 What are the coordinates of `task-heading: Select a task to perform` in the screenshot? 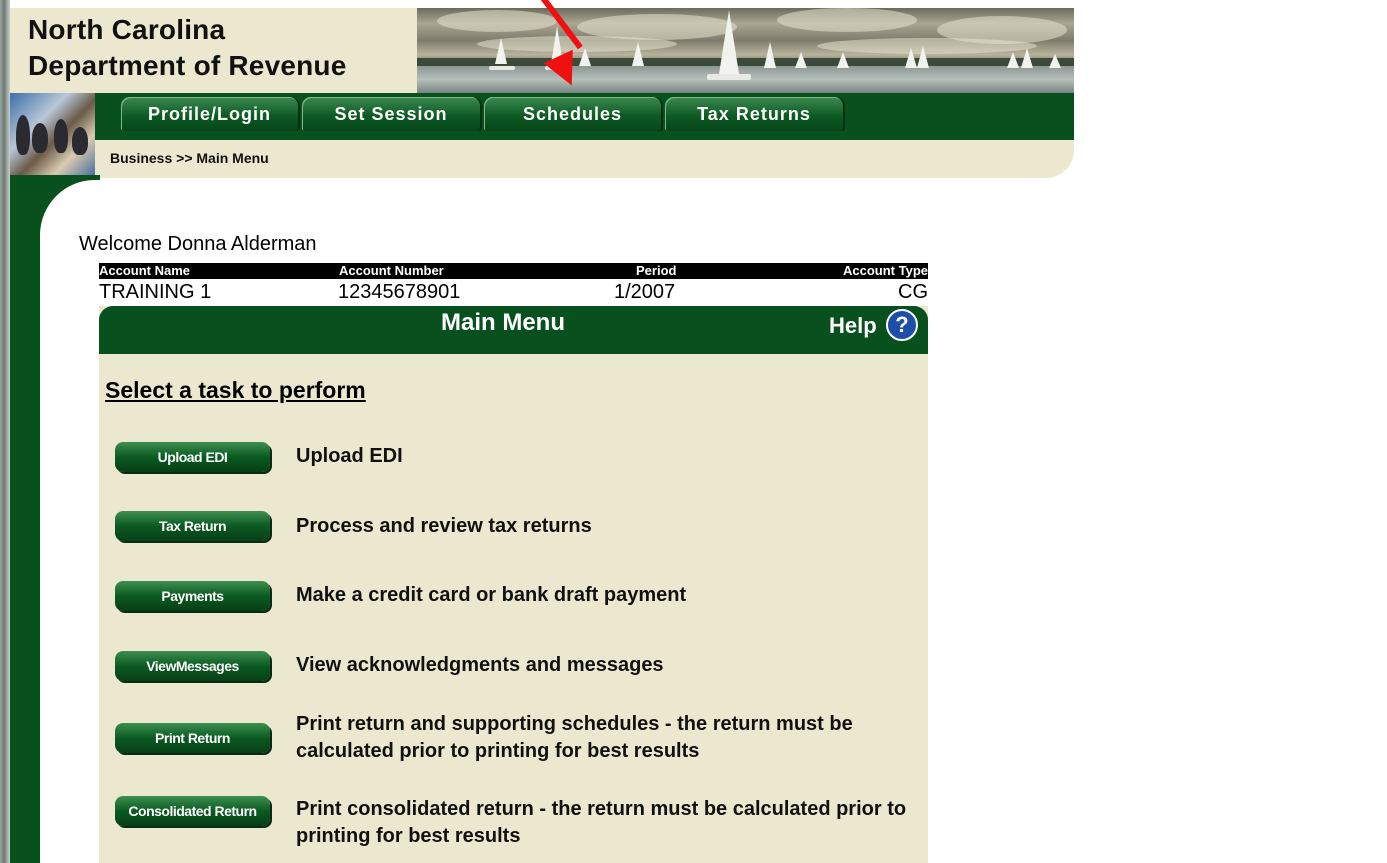 It's located at (235, 390).